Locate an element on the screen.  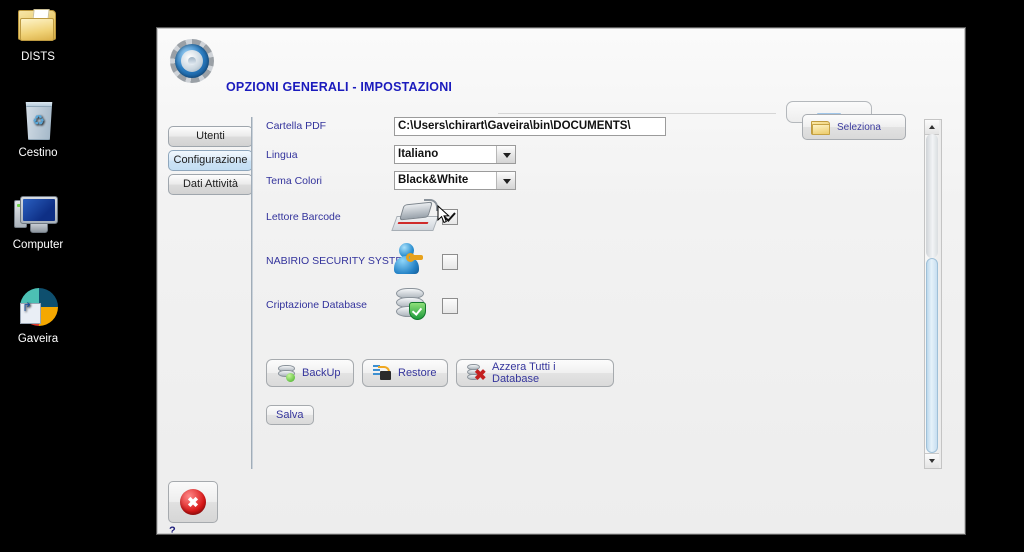
restore-icon is located at coordinates (382, 373).